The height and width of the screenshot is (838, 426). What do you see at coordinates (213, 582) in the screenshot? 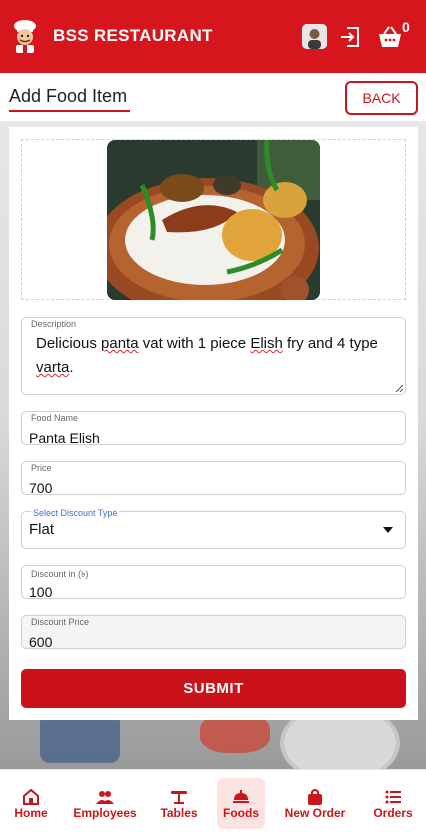
I see `discount-amount-field: Discount in (৳) 100` at bounding box center [213, 582].